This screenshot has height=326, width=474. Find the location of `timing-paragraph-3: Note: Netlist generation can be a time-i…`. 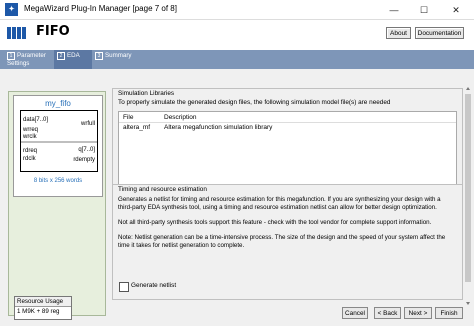

timing-paragraph-3: Note: Netlist generation can be a time-i… is located at coordinates (282, 241).